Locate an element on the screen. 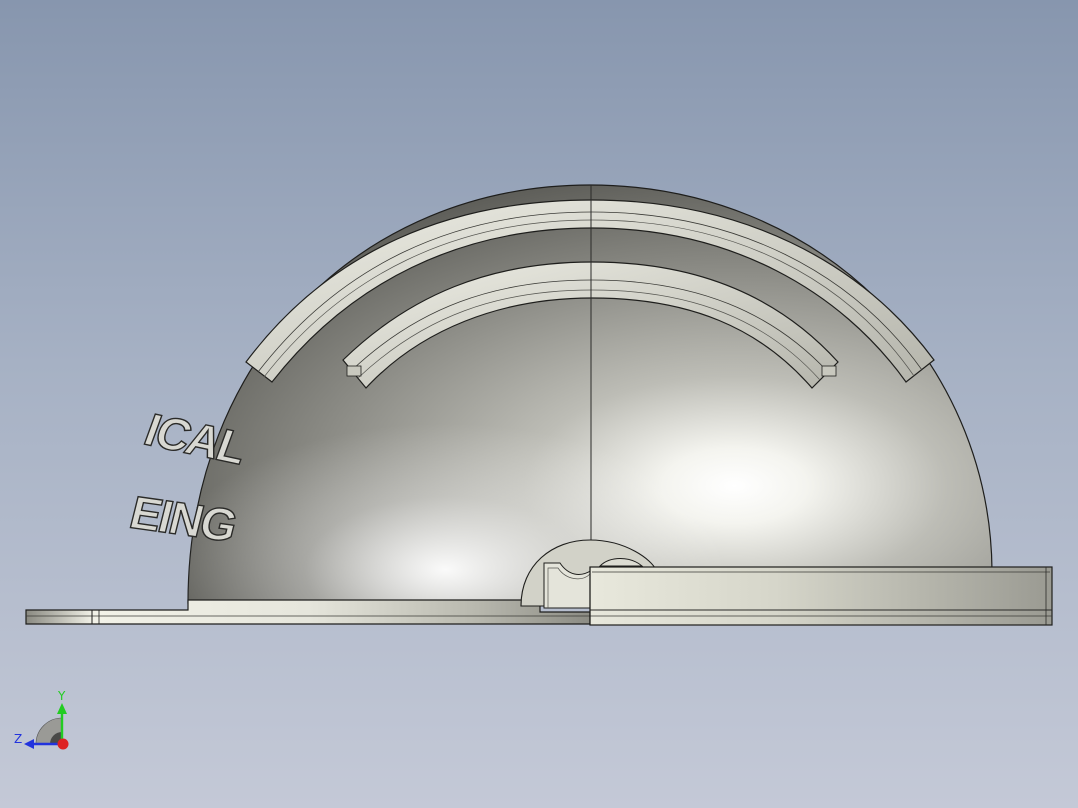 The width and height of the screenshot is (1078, 808). brim-left is located at coordinates (308, 612).